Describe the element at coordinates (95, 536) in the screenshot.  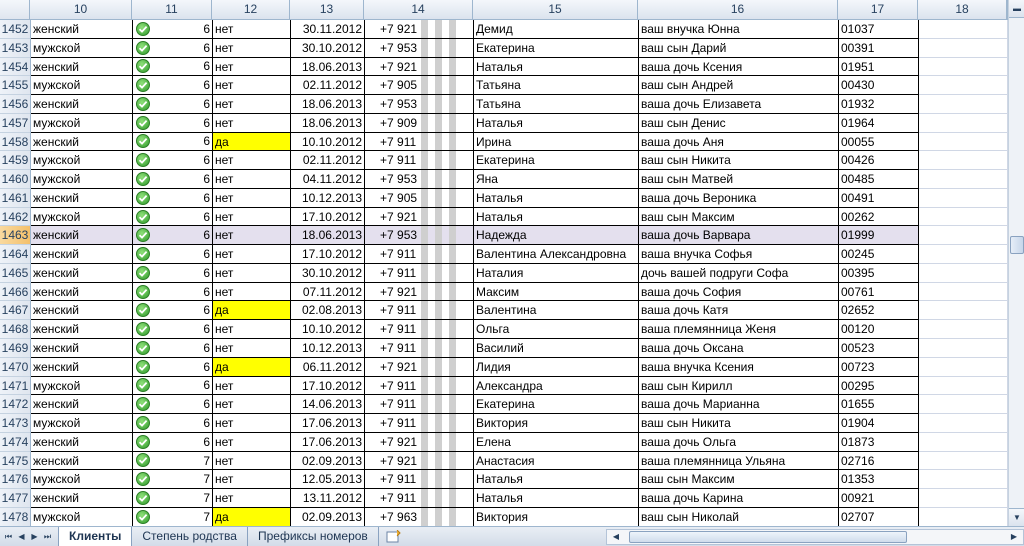
I see `tab-clients: Клиенты` at that location.